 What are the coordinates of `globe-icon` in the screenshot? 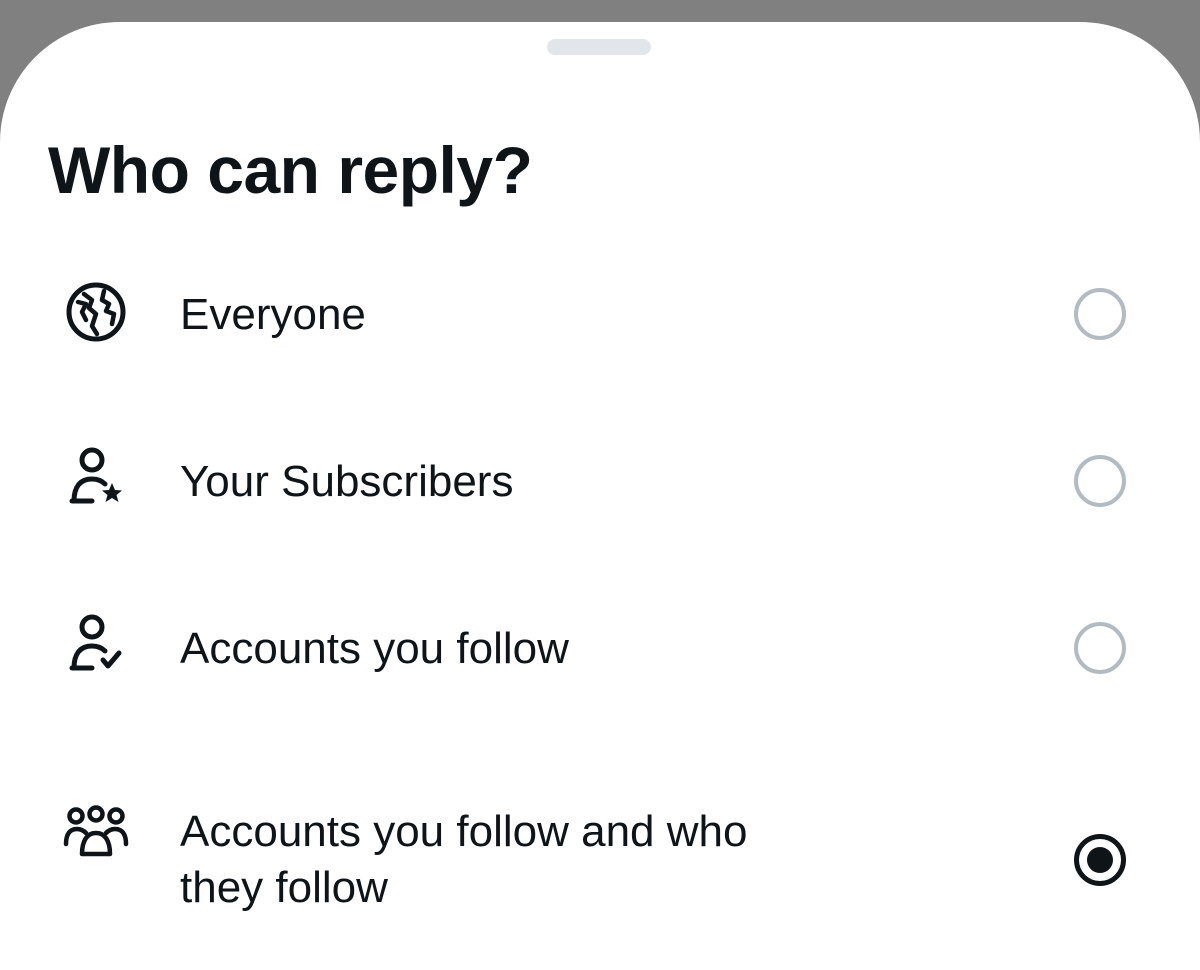 It's located at (96, 312).